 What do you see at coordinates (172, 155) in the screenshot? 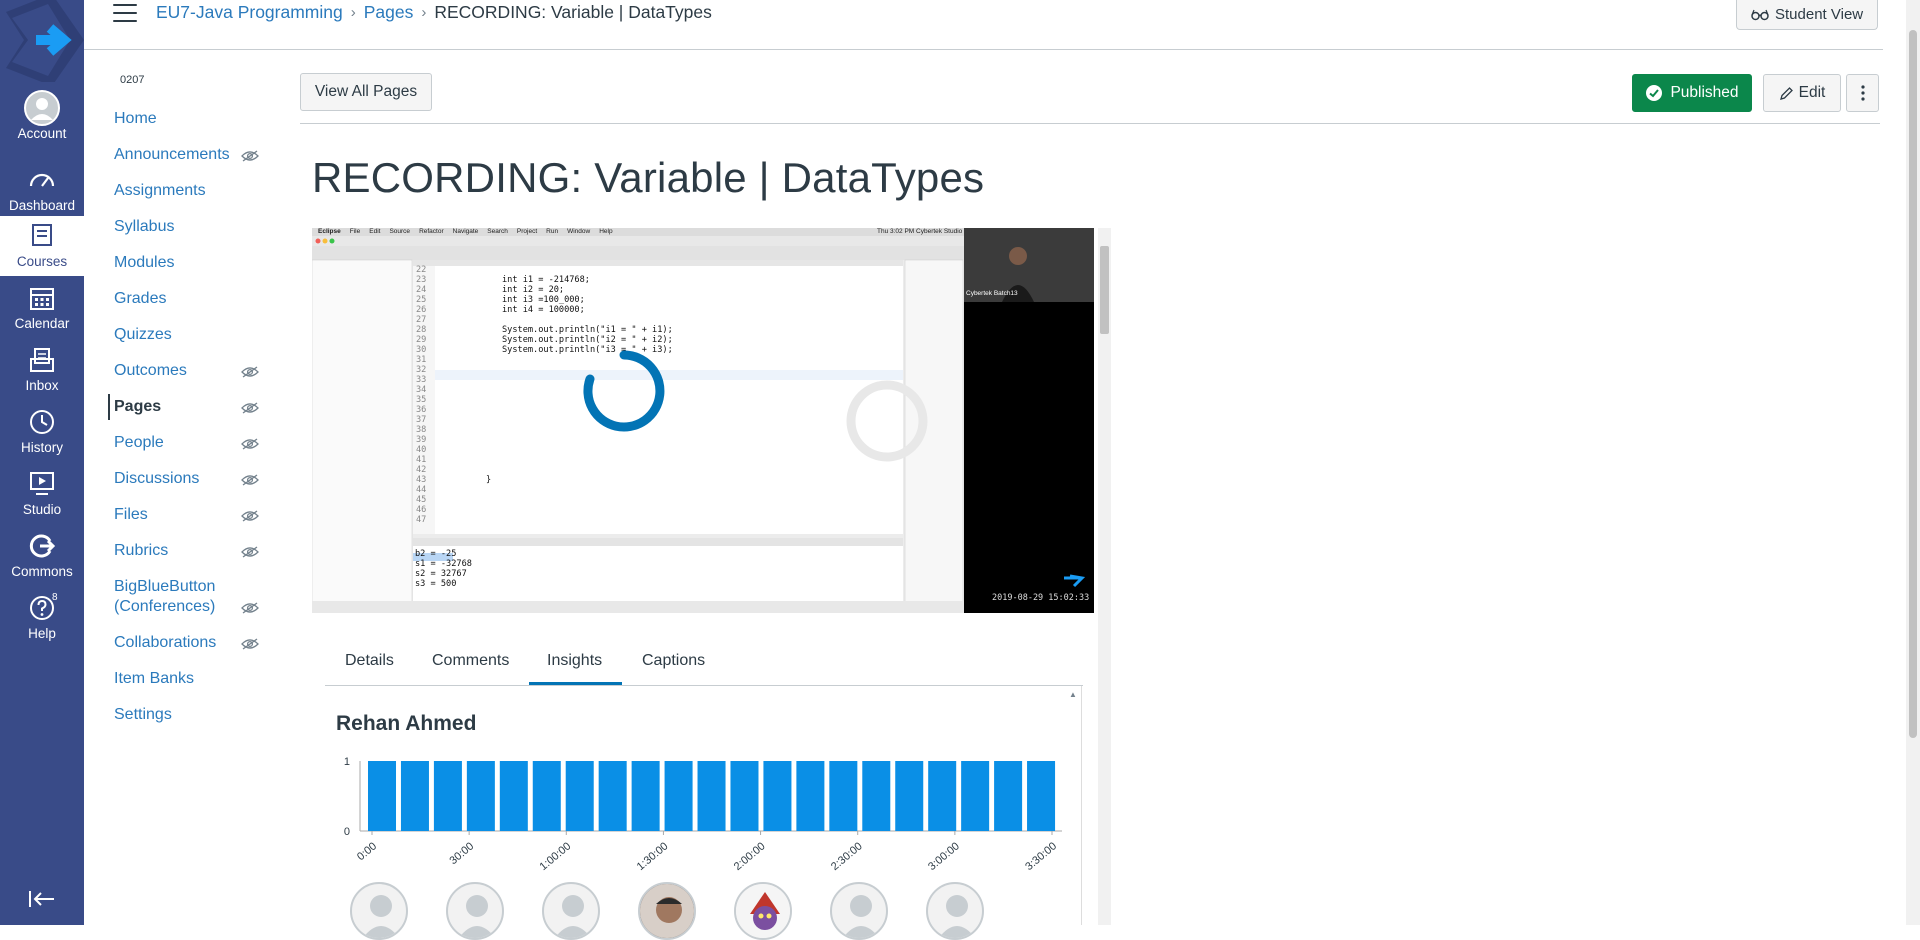
I see `course-nav-announcements: Announcements` at bounding box center [172, 155].